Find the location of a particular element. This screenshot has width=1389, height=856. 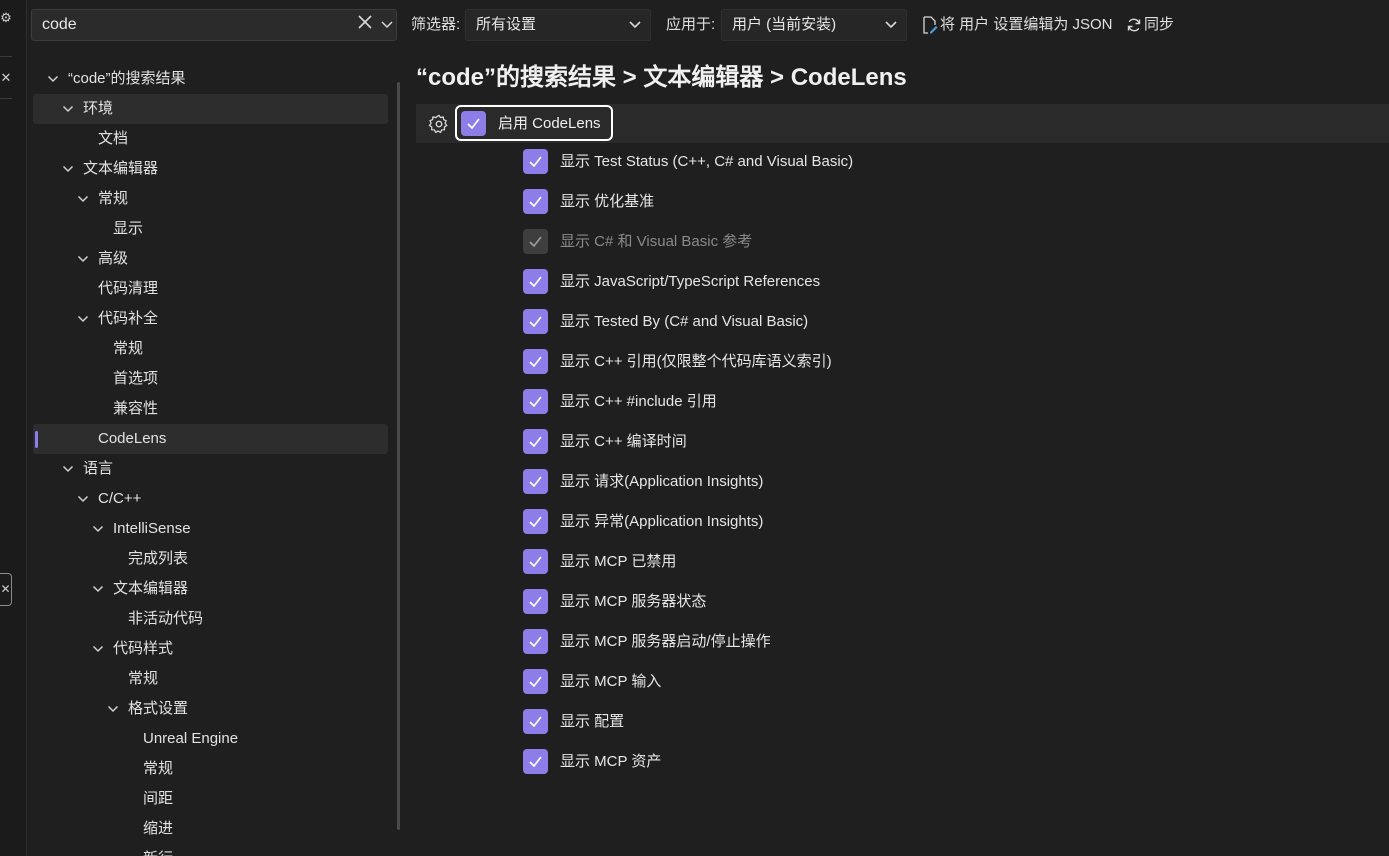

sync-button: 同步 is located at coordinates (1150, 25).